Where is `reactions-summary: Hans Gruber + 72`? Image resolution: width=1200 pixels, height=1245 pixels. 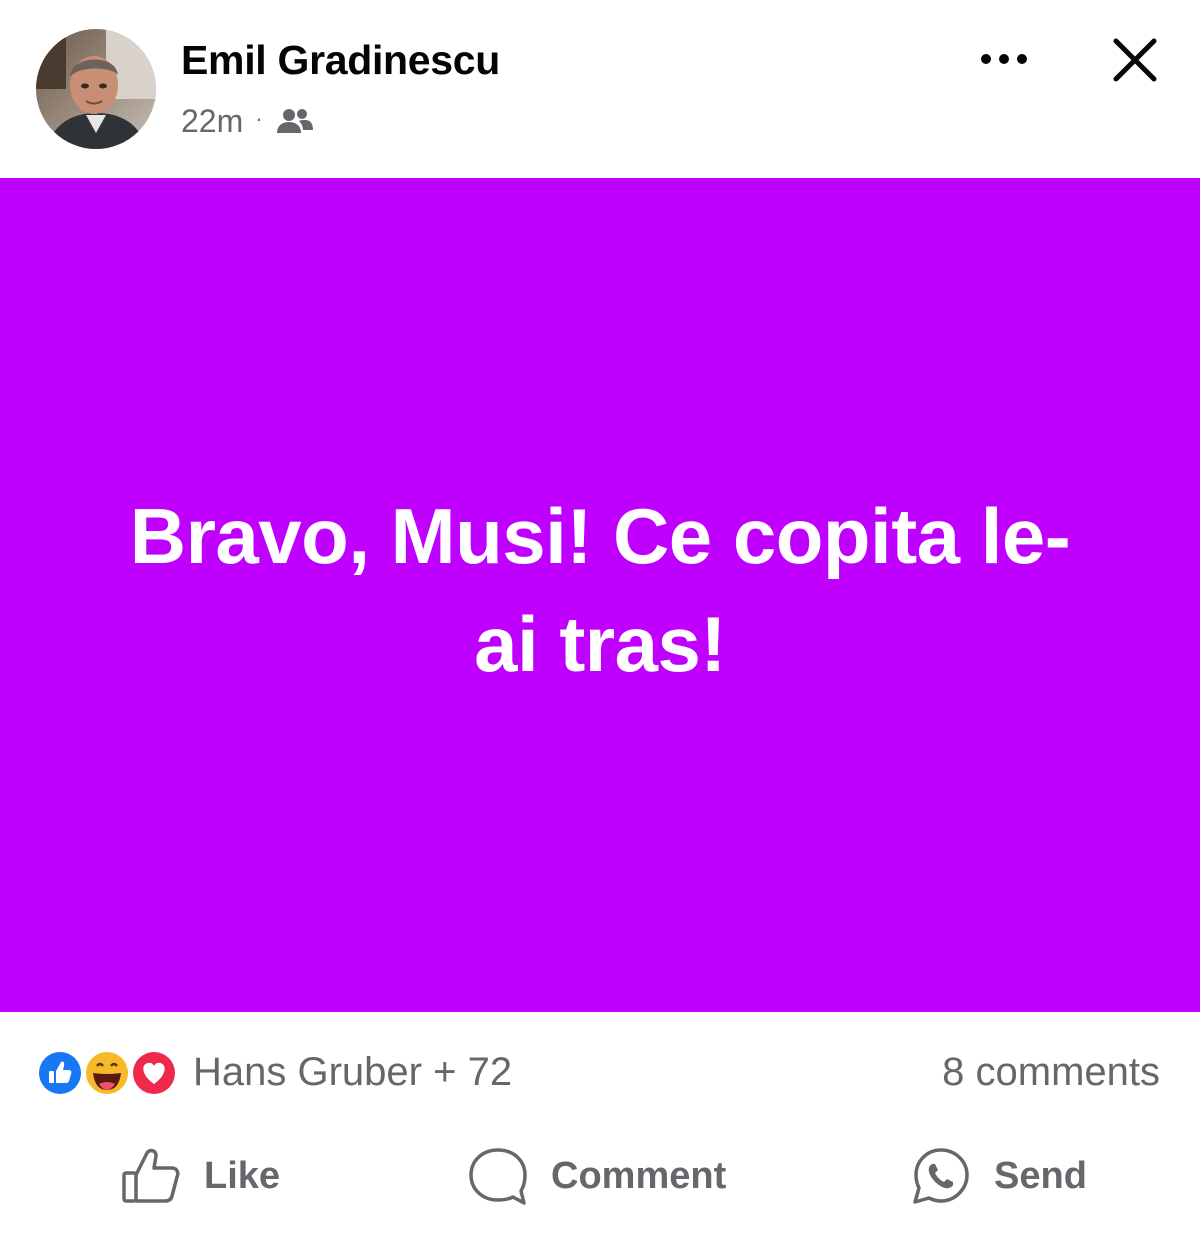 reactions-summary: Hans Gruber + 72 is located at coordinates (352, 1072).